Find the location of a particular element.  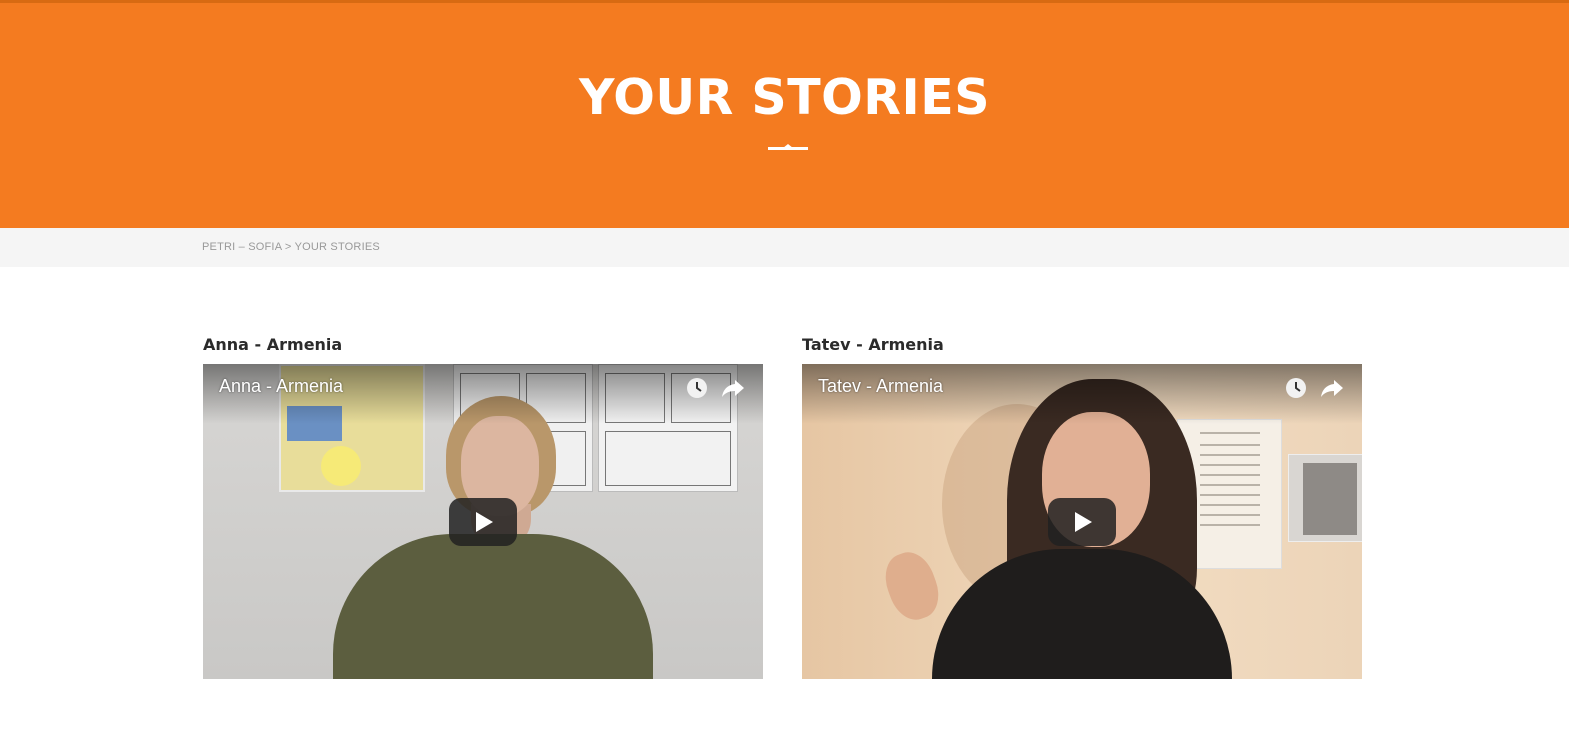

breadcrumb-current: YOUR STORIES is located at coordinates (337, 247).